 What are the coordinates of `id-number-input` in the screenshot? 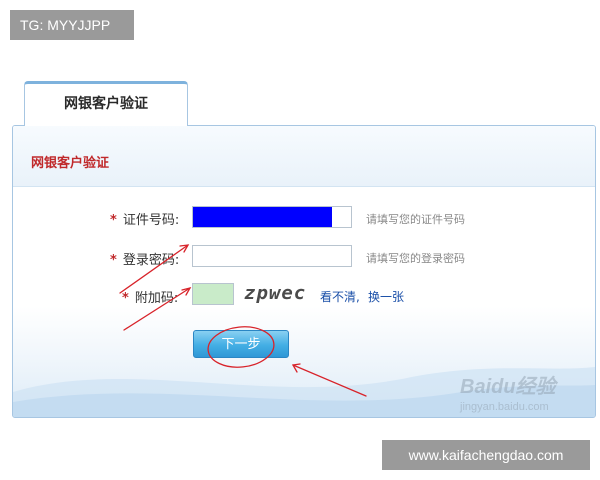 It's located at (272, 217).